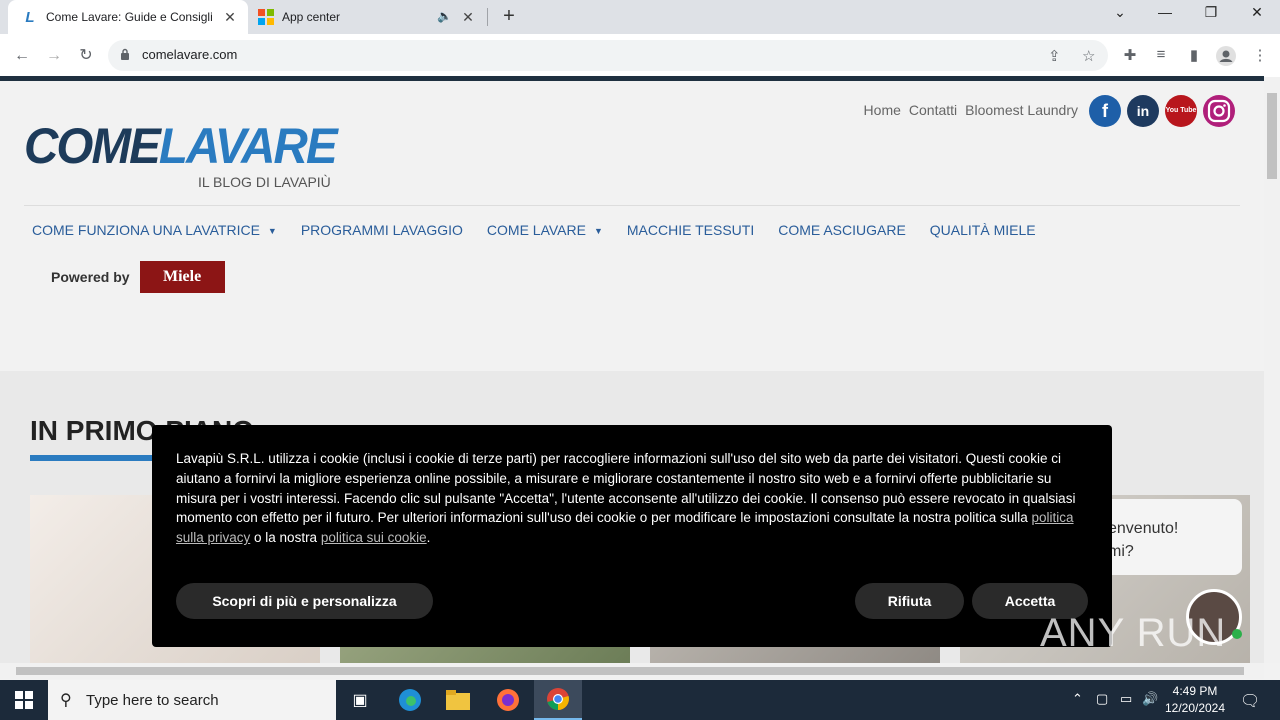 Image resolution: width=1280 pixels, height=720 pixels. What do you see at coordinates (1257, 12) in the screenshot?
I see `close-window-button: ✕` at bounding box center [1257, 12].